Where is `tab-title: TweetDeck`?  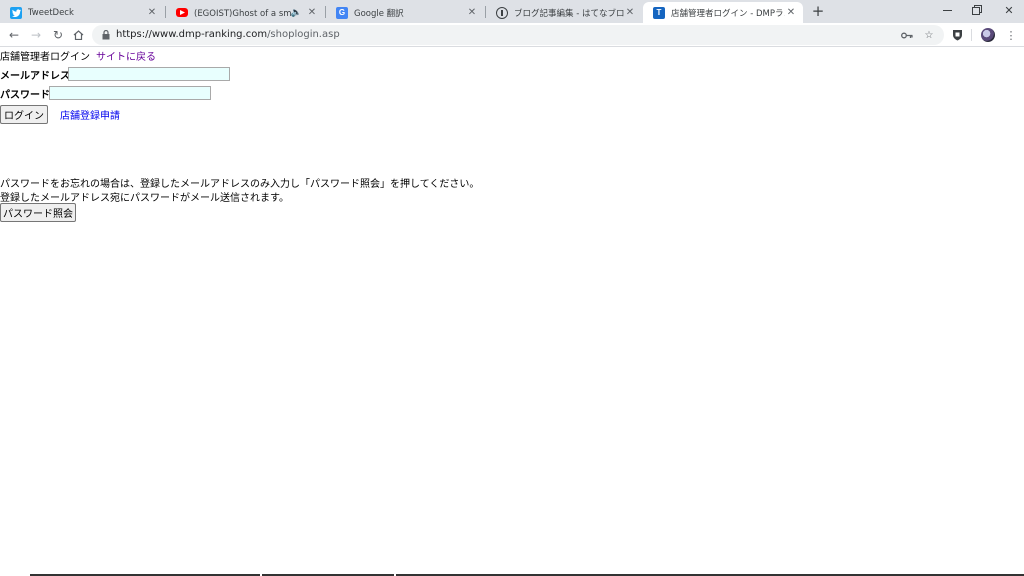 tab-title: TweetDeck is located at coordinates (51, 12).